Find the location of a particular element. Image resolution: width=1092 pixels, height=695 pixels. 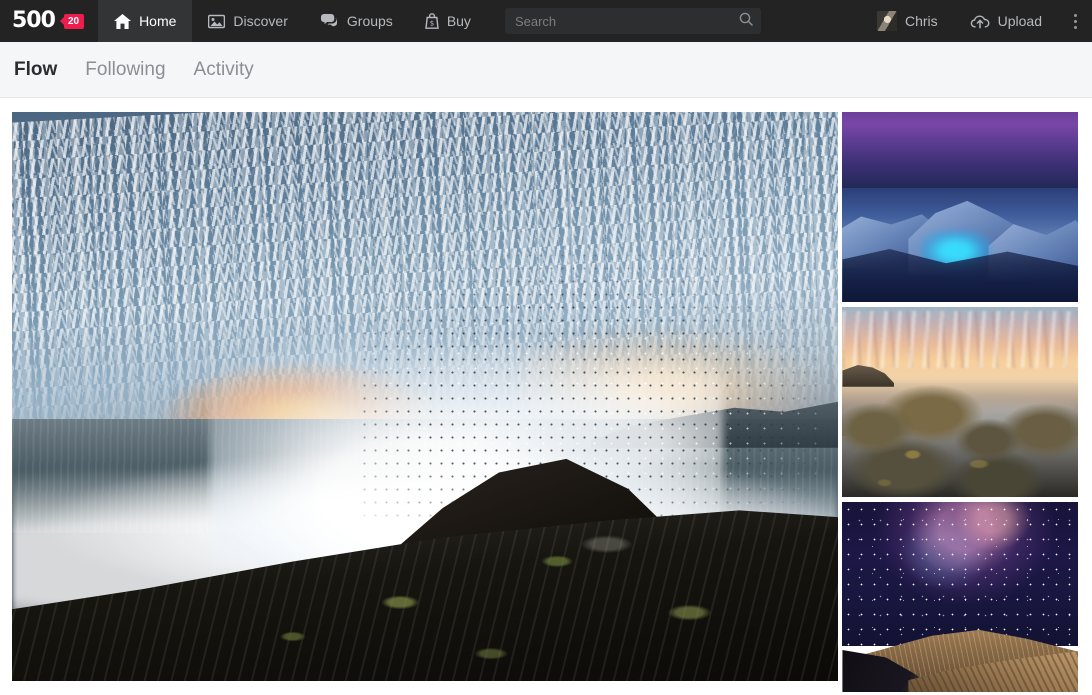

nav-item-discover: Discover is located at coordinates (247, 21).